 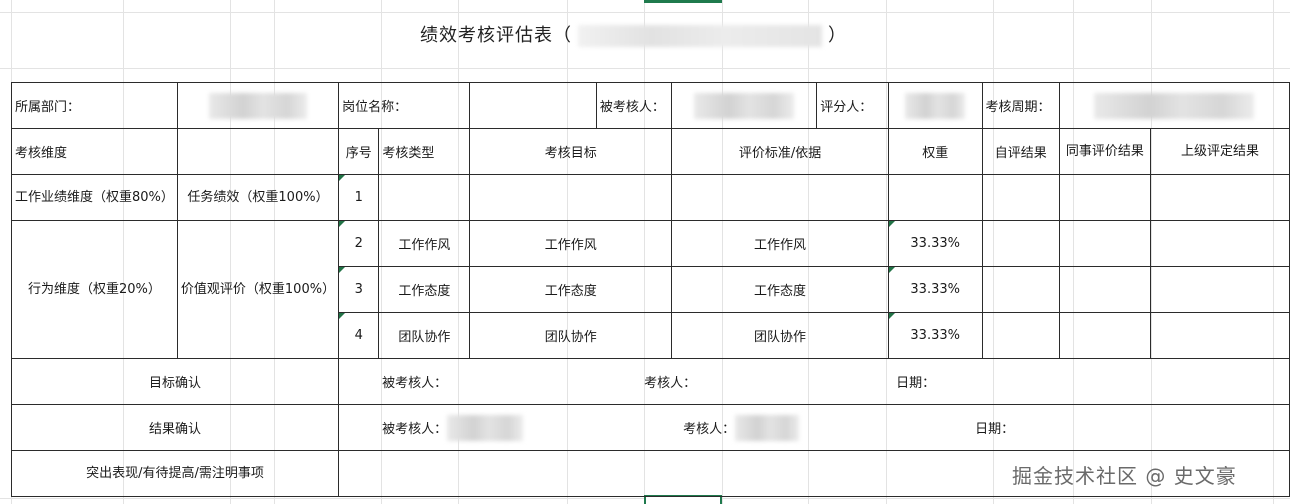 I want to click on row4-criteria-value: 团队协作, so click(x=780, y=337).